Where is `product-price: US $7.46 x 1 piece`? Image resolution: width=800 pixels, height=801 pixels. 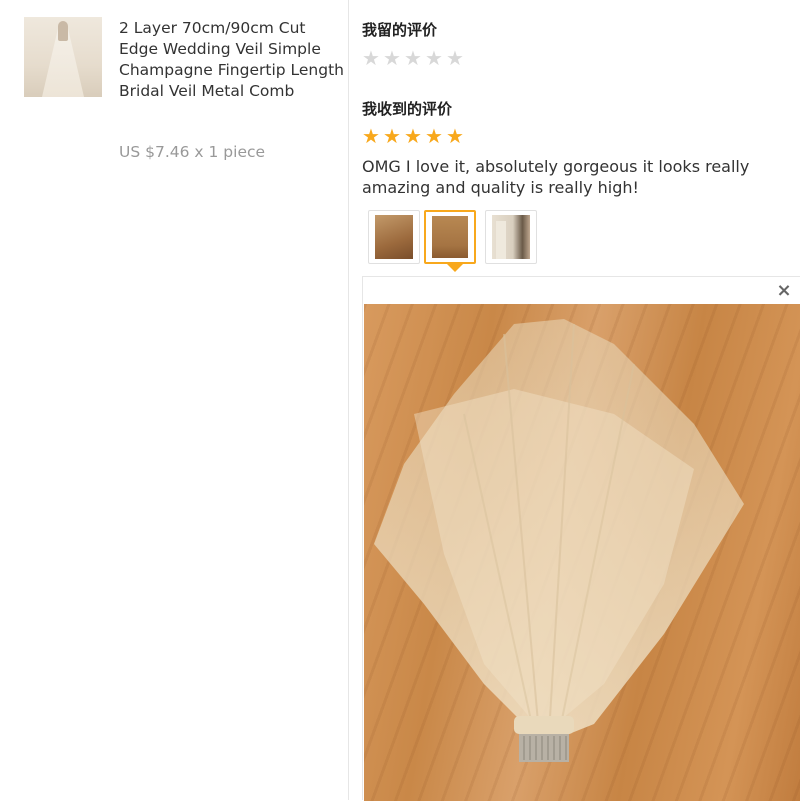 product-price: US $7.46 x 1 piece is located at coordinates (192, 152).